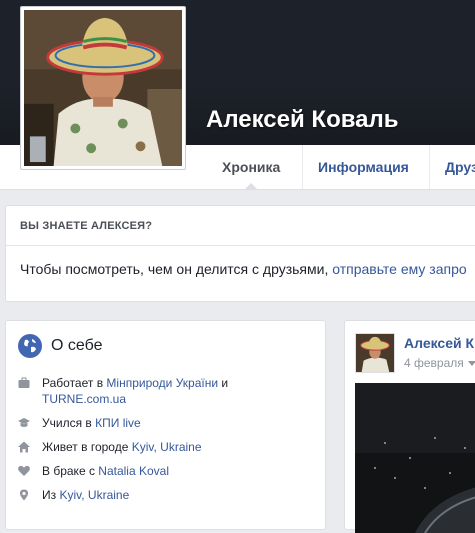 The width and height of the screenshot is (475, 533). I want to click on intro-item-text: Живет в городе Kyiv, Ukraine, so click(177, 447).